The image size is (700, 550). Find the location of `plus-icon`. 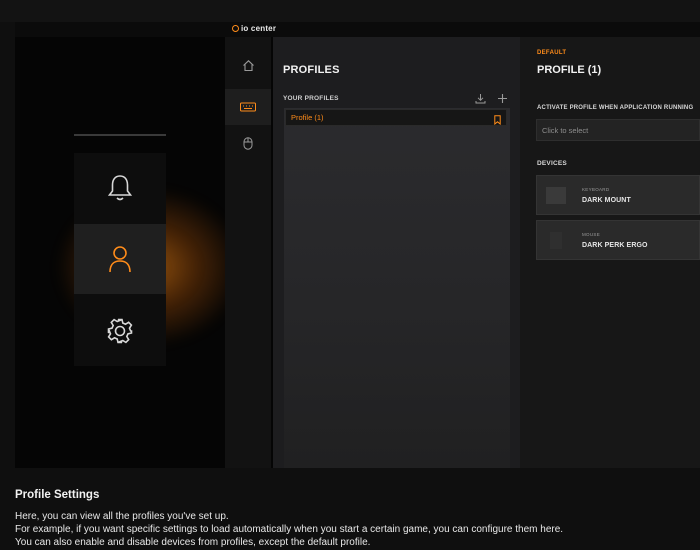

plus-icon is located at coordinates (502, 98).